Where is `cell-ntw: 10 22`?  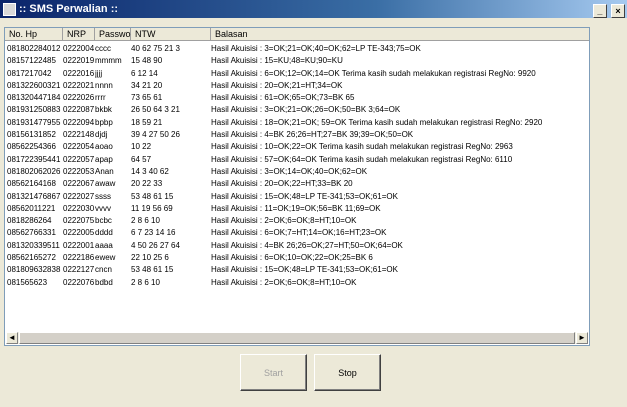 cell-ntw: 10 22 is located at coordinates (141, 147).